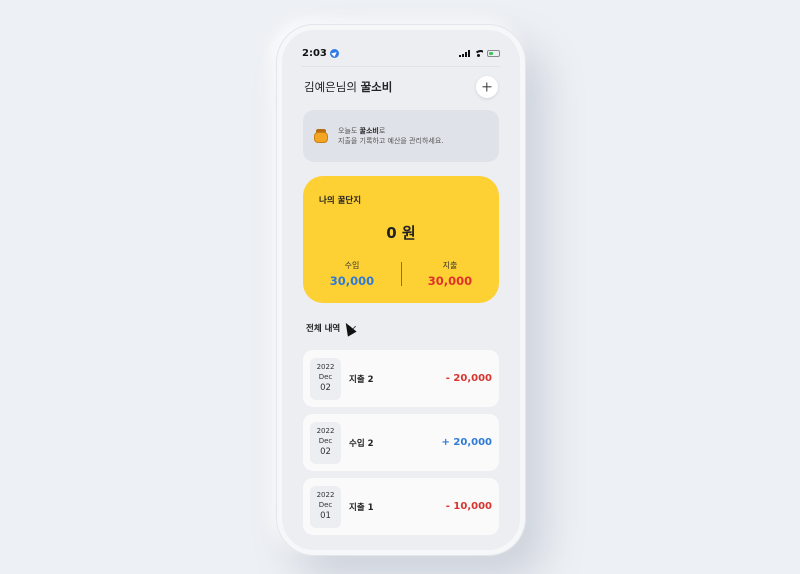 Image resolution: width=800 pixels, height=574 pixels. I want to click on card-title: 나의 꿀단지, so click(340, 201).